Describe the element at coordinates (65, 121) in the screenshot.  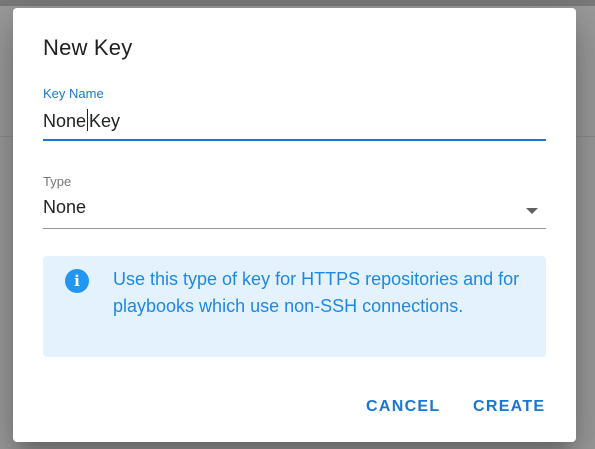
I see `key-name-value-start: None` at that location.